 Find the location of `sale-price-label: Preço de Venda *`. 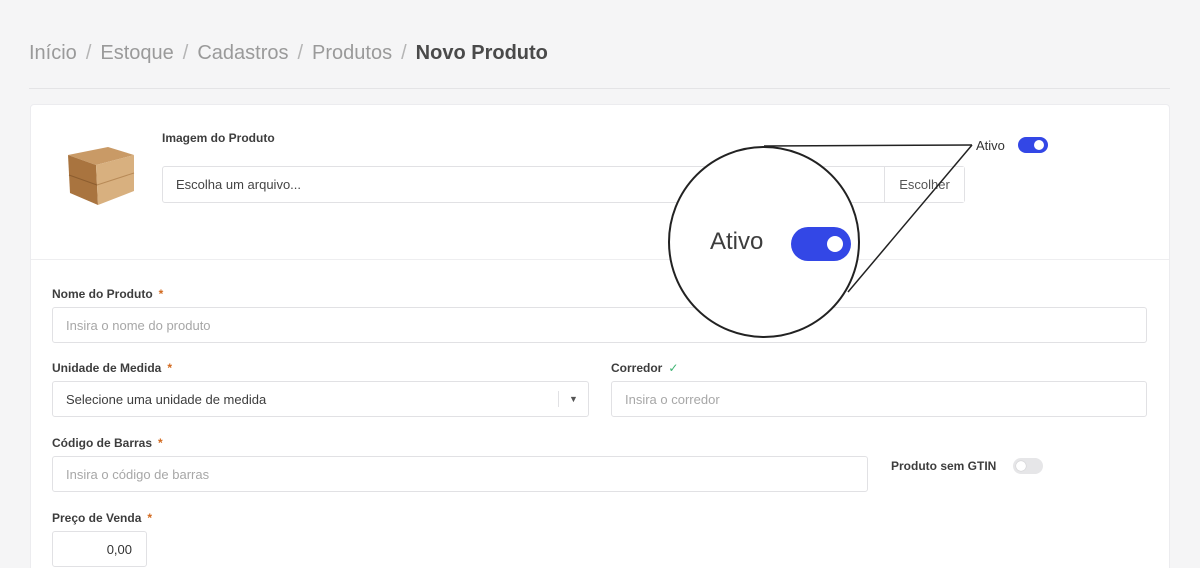

sale-price-label: Preço de Venda * is located at coordinates (102, 518).